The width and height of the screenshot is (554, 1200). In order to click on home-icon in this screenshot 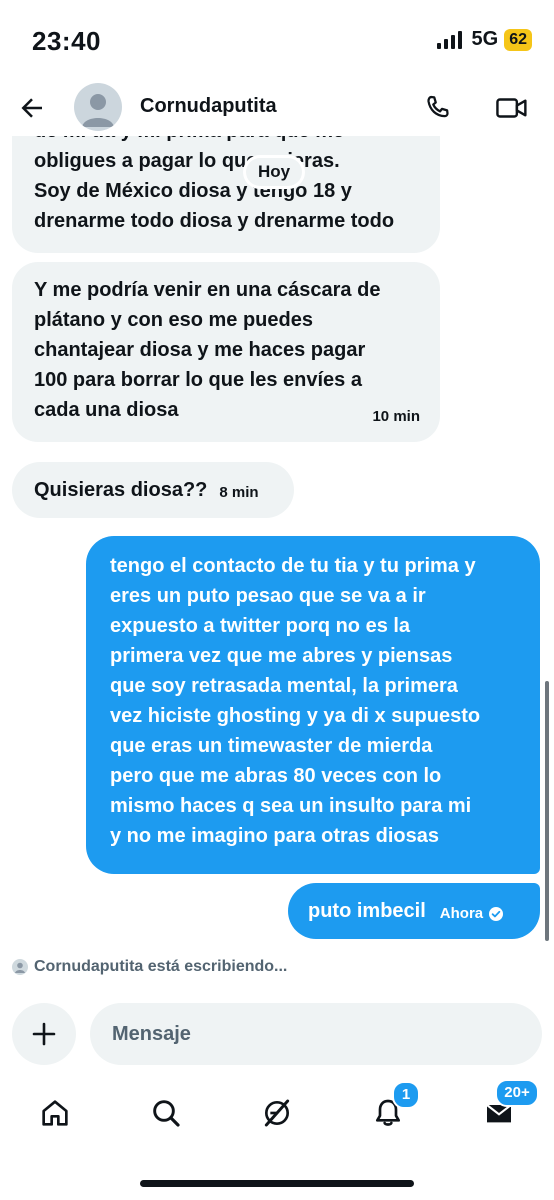, I will do `click(55, 1113)`.